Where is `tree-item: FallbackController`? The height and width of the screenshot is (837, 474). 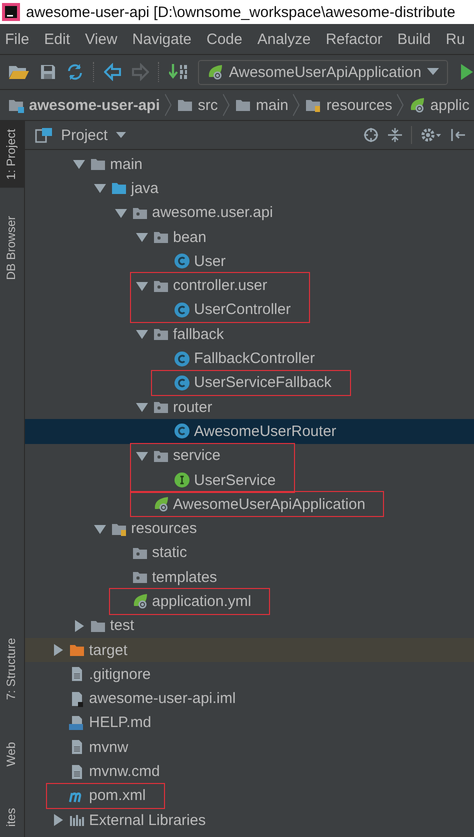 tree-item: FallbackController is located at coordinates (249, 358).